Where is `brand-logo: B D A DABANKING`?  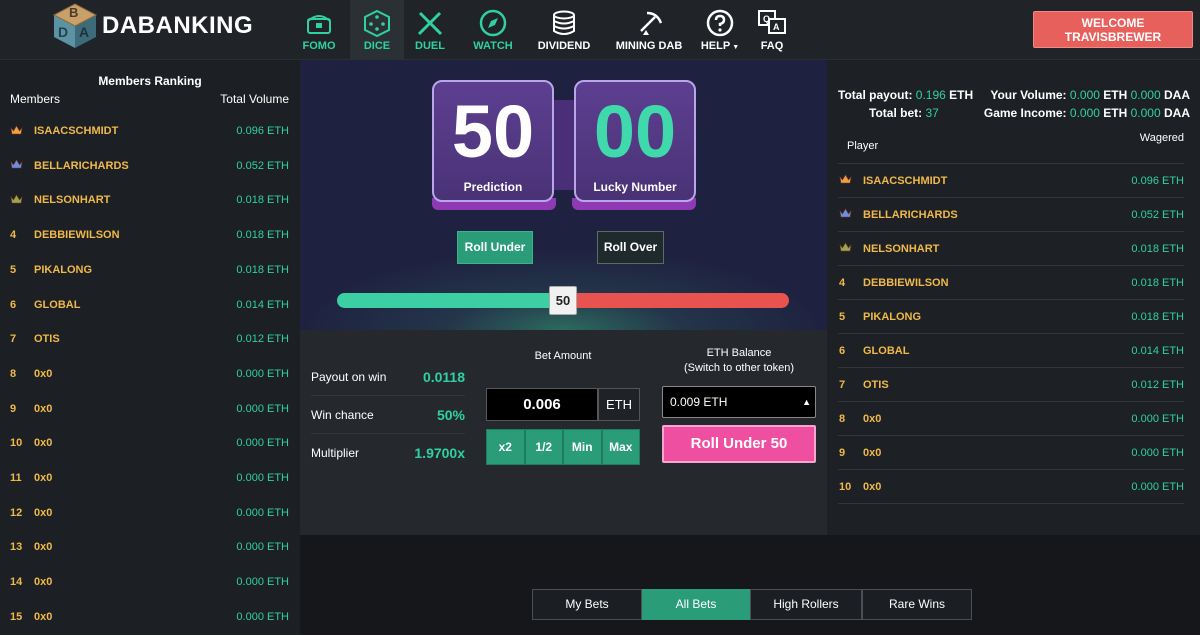
brand-logo: B D A DABANKING is located at coordinates (152, 26).